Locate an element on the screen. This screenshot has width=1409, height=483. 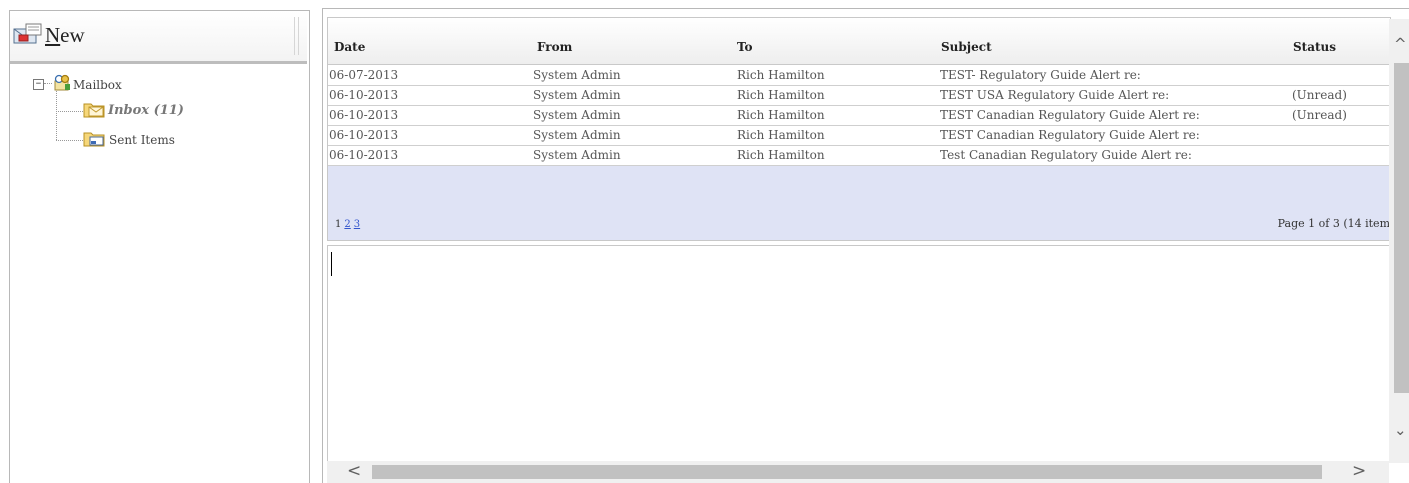
tree-node-sent-items: Sent Items is located at coordinates (129, 139).